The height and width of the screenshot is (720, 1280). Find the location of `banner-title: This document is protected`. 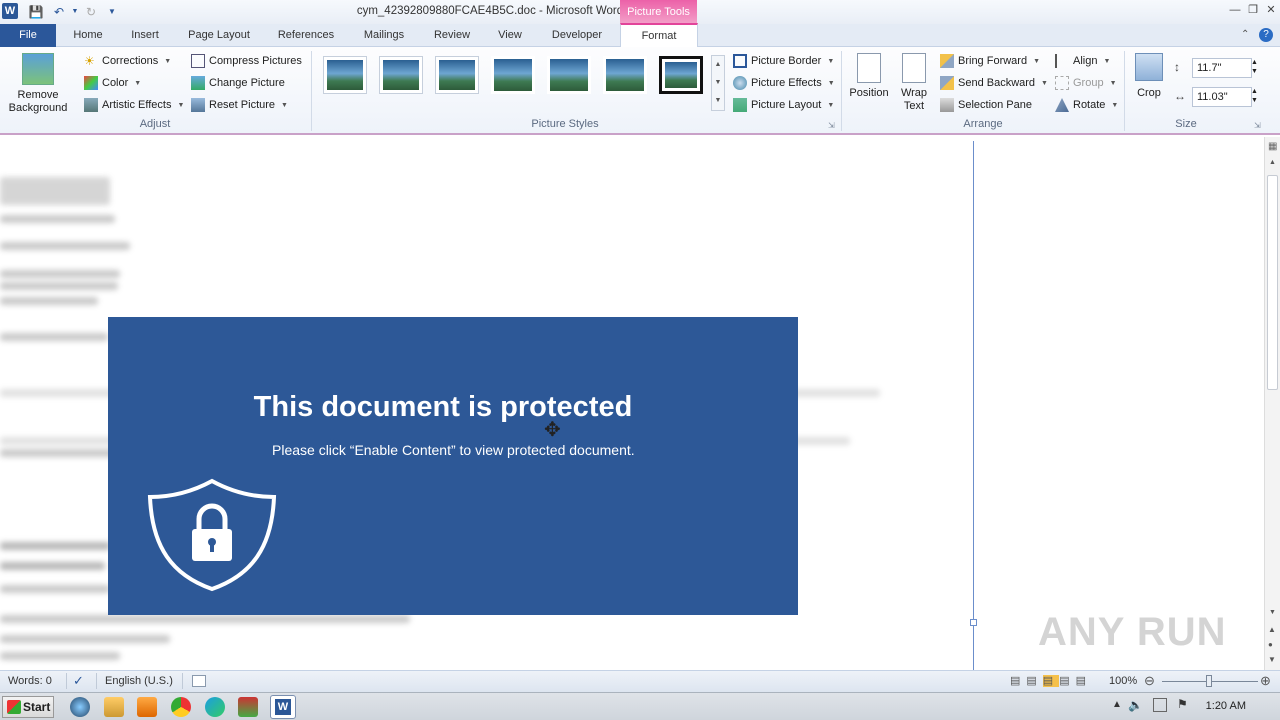

banner-title: This document is protected is located at coordinates (443, 407).